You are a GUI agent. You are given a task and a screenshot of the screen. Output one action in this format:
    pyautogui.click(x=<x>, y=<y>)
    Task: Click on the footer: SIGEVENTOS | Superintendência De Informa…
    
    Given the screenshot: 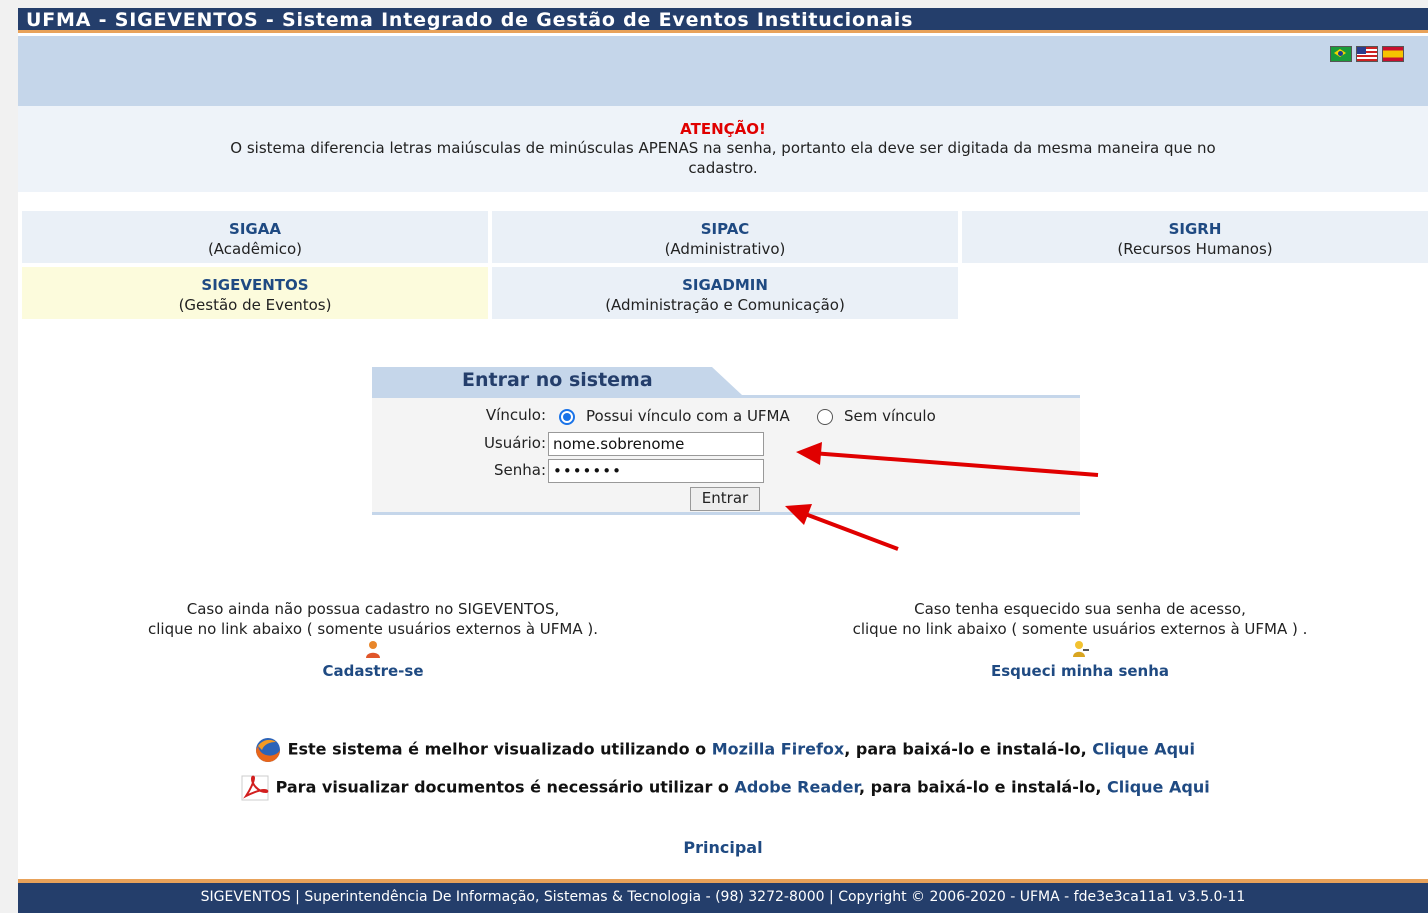 What is the action you would take?
    pyautogui.click(x=723, y=896)
    